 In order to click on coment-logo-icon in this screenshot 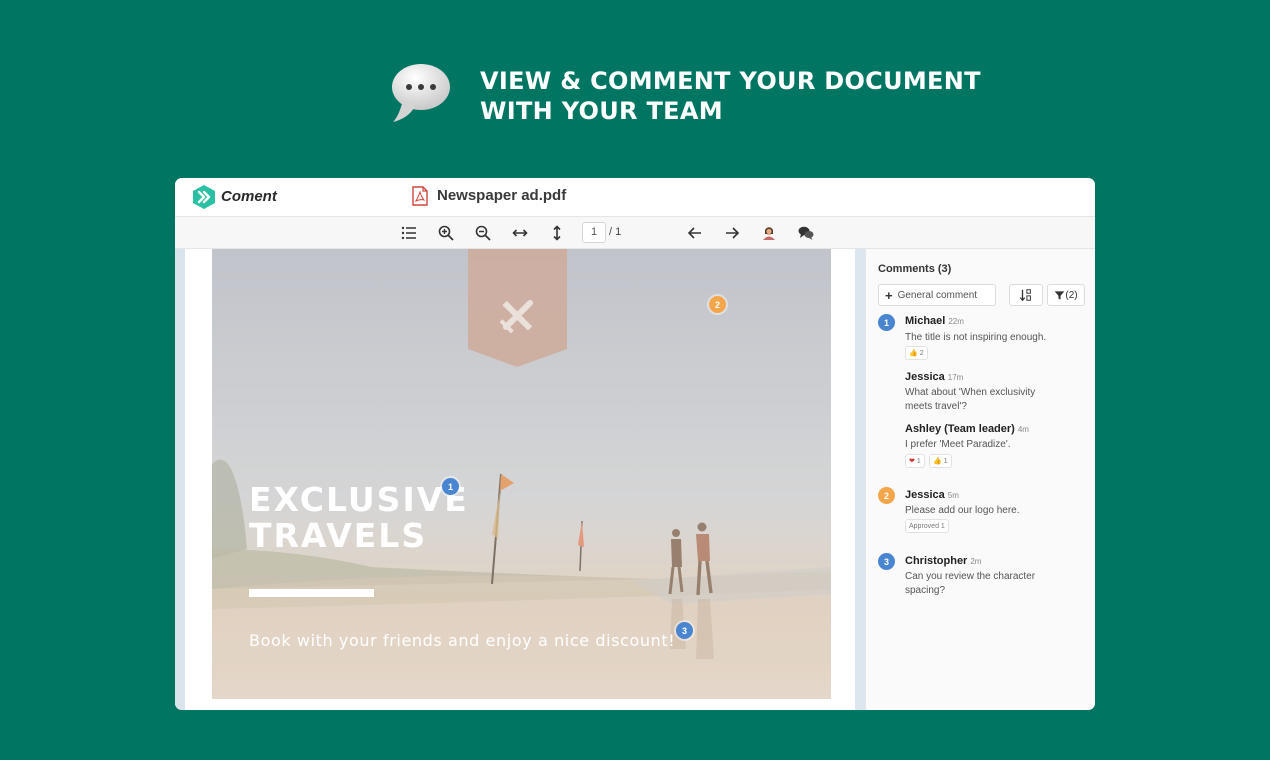, I will do `click(204, 197)`.